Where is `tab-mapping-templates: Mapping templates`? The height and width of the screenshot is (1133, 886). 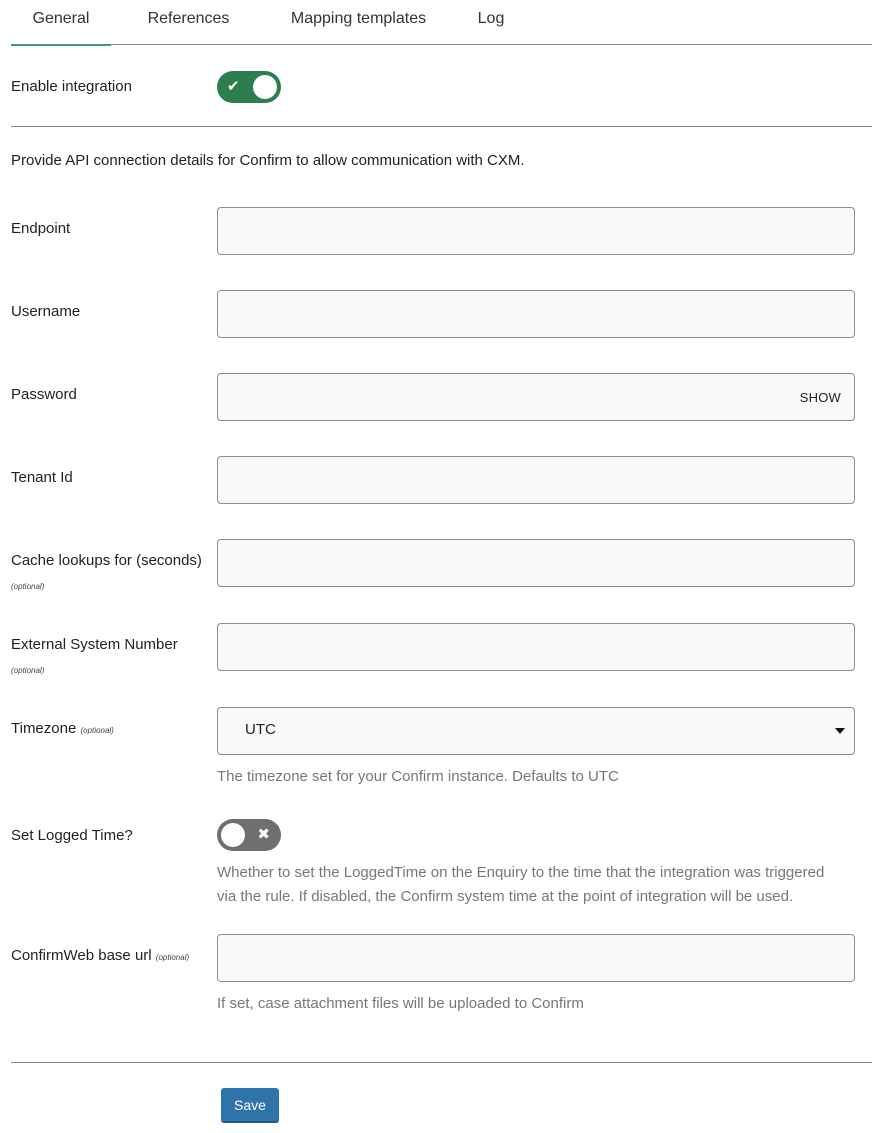 tab-mapping-templates: Mapping templates is located at coordinates (358, 22).